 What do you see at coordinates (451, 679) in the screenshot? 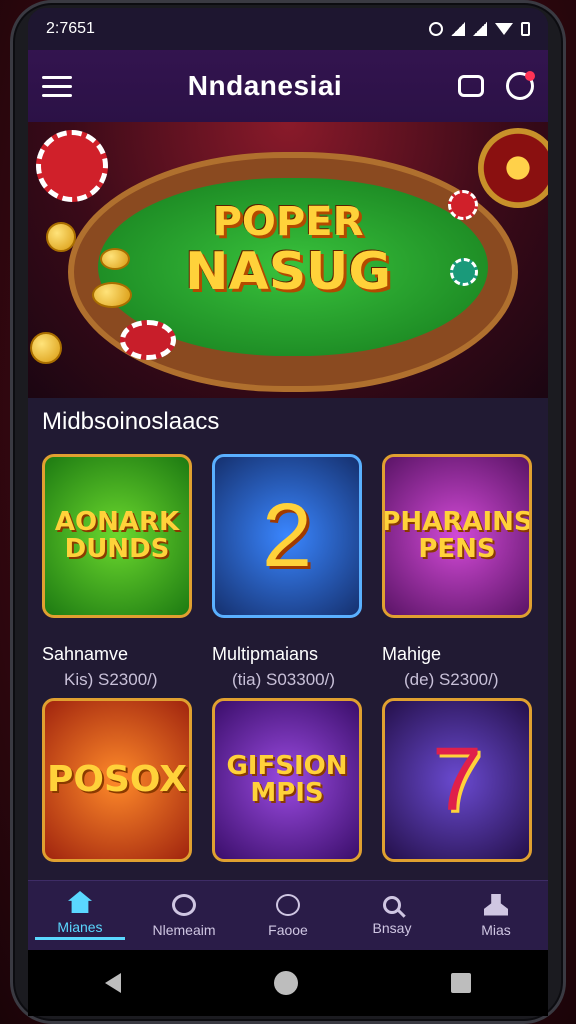
I see `game-subtitle: (de) S2300/)` at bounding box center [451, 679].